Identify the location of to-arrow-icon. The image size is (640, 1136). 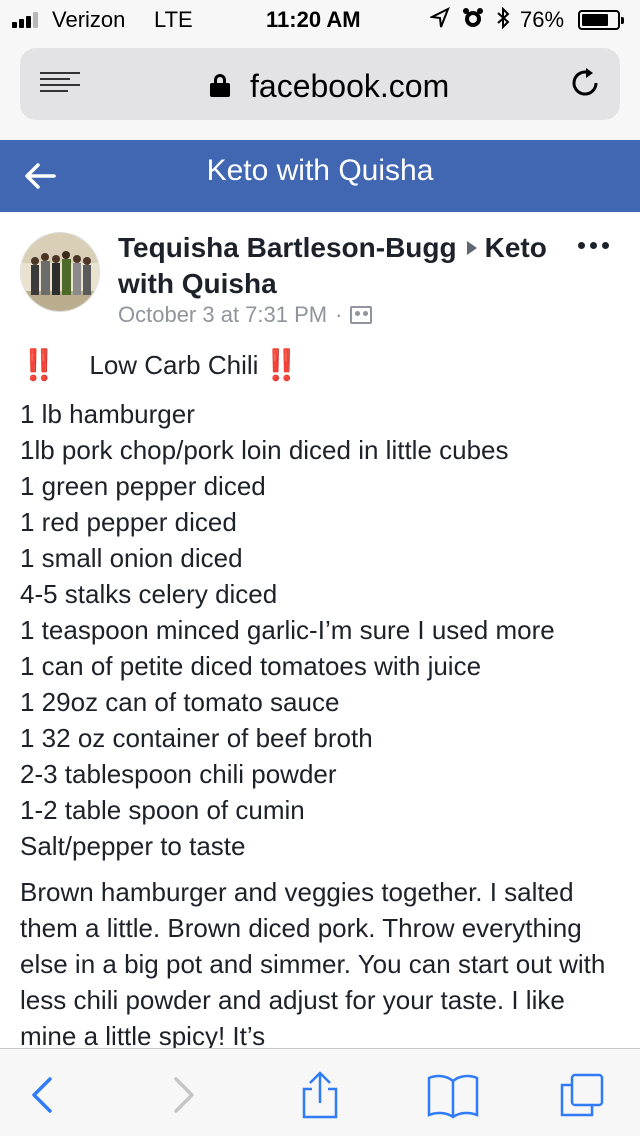
(471, 248).